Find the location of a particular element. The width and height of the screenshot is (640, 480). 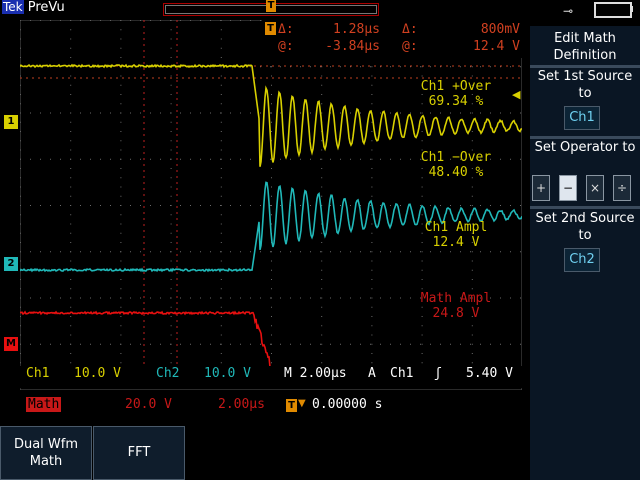

math-scale: 20.0 V is located at coordinates (148, 404).